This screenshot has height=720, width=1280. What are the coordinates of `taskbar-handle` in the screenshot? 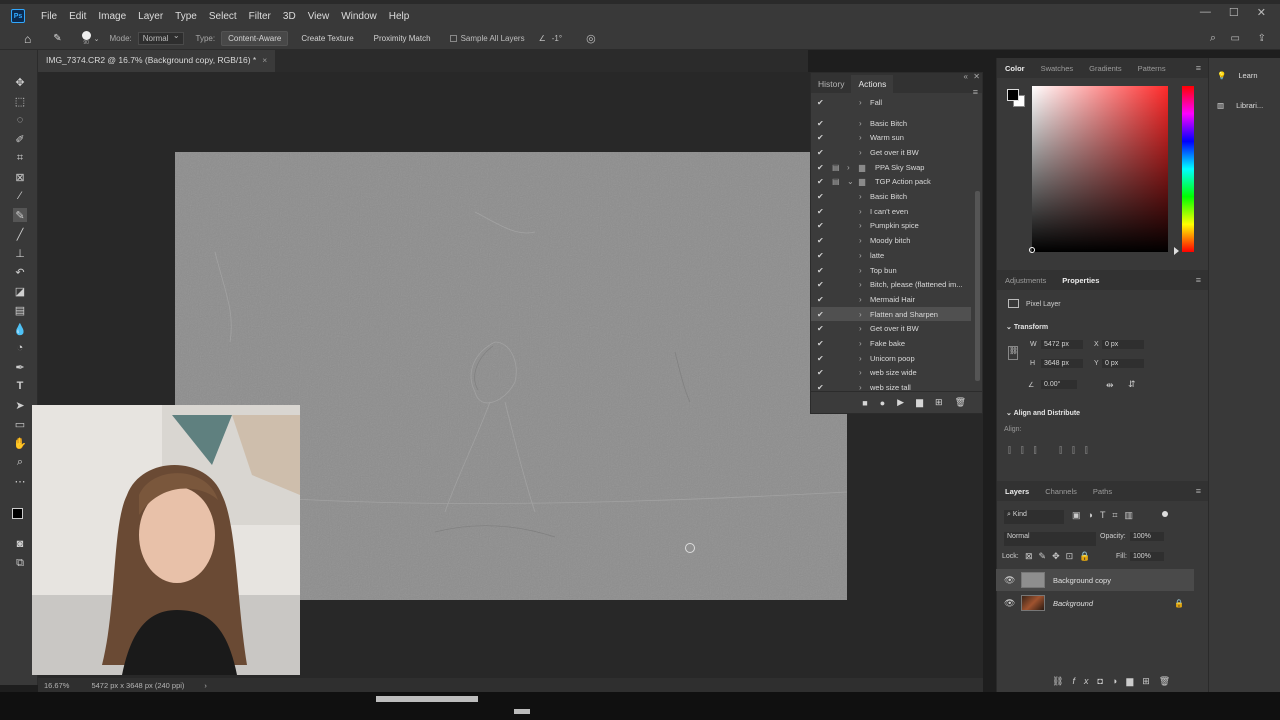 It's located at (522, 711).